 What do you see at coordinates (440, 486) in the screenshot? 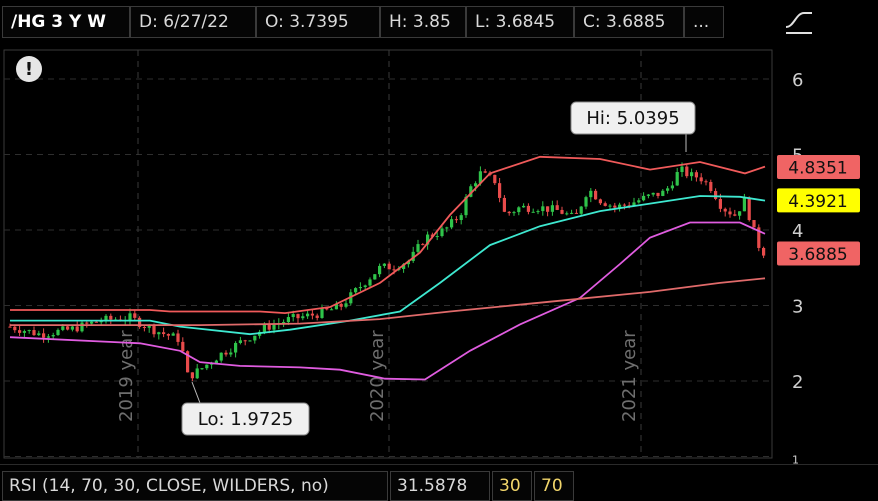
I see `rsi-value: 31.5878` at bounding box center [440, 486].